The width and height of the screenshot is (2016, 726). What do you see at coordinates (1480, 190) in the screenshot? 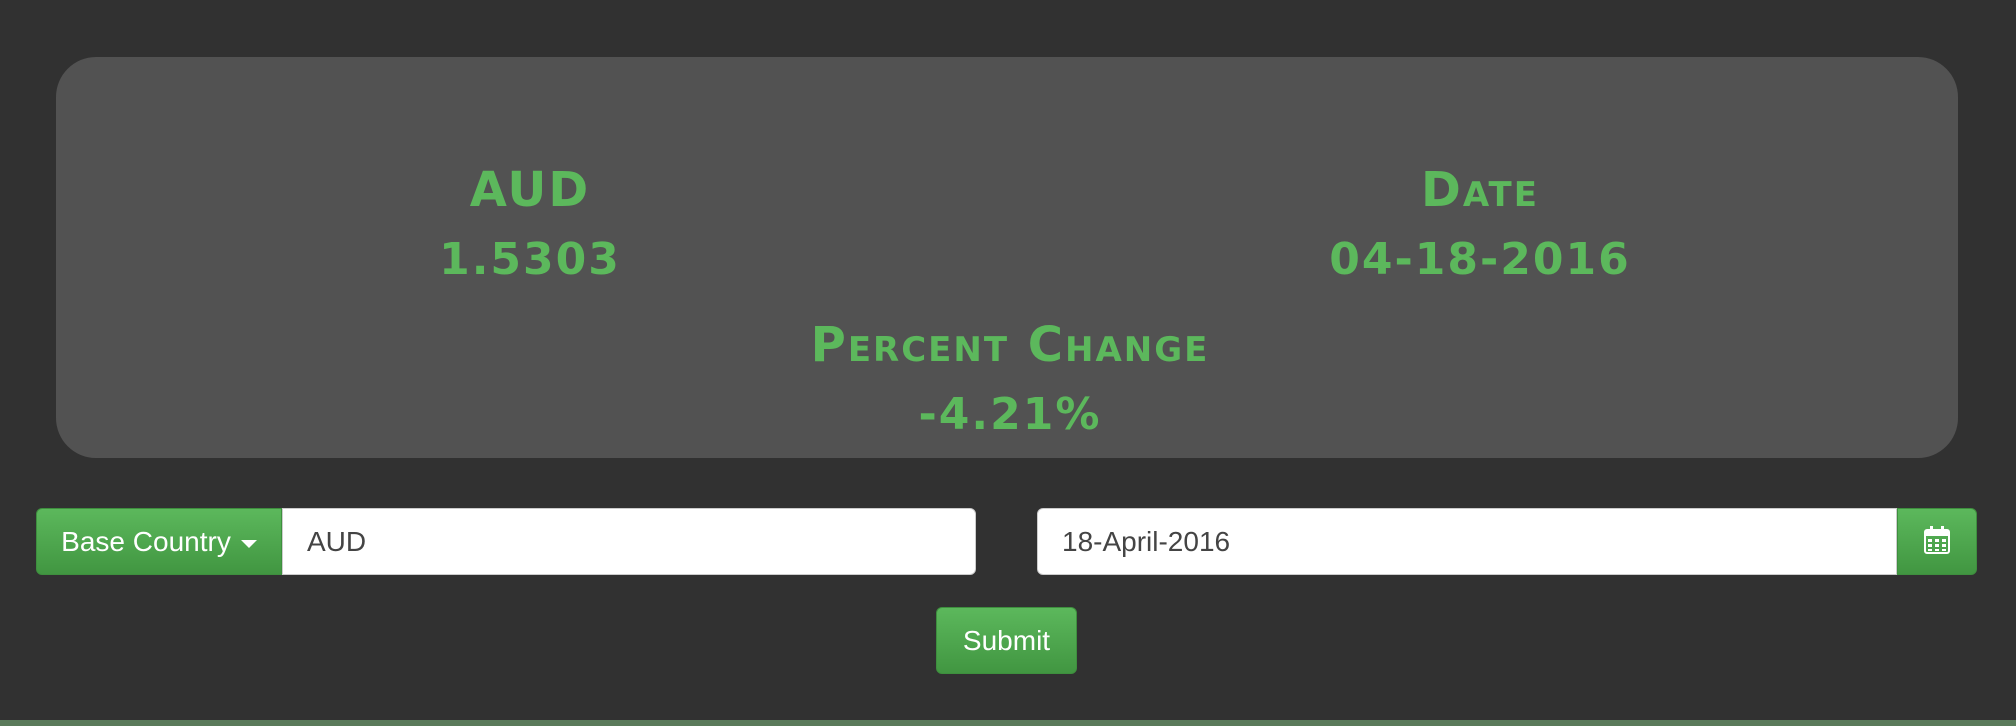
I see `date-label: Date` at bounding box center [1480, 190].